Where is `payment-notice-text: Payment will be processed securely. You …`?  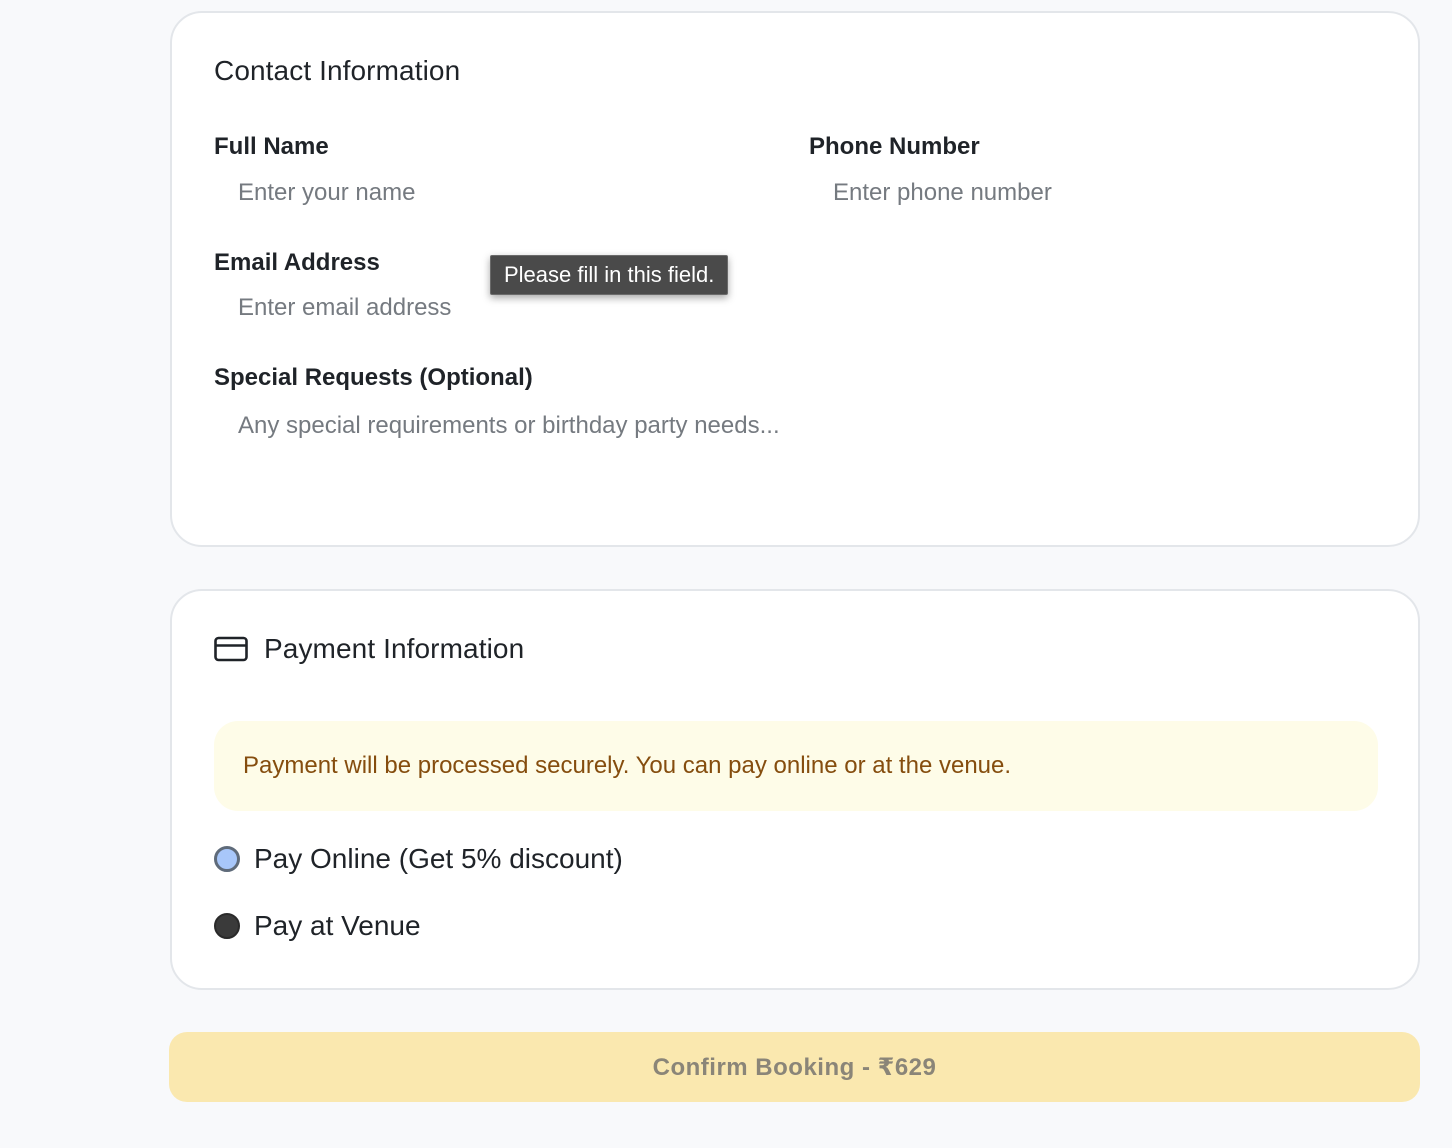 payment-notice-text: Payment will be processed securely. You … is located at coordinates (627, 765).